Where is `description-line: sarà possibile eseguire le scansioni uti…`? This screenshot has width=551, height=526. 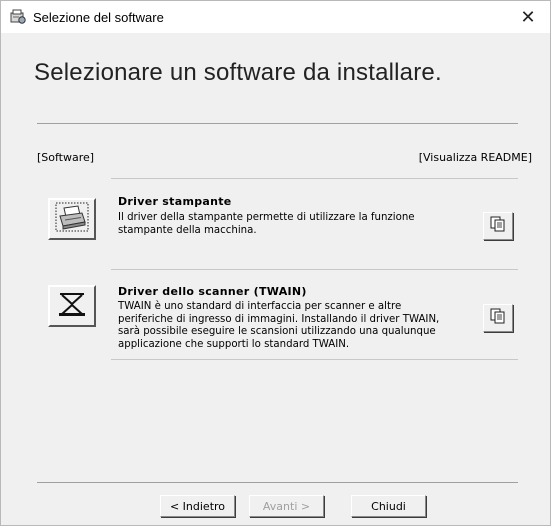 description-line: sarà possibile eseguire le scansioni uti… is located at coordinates (277, 331).